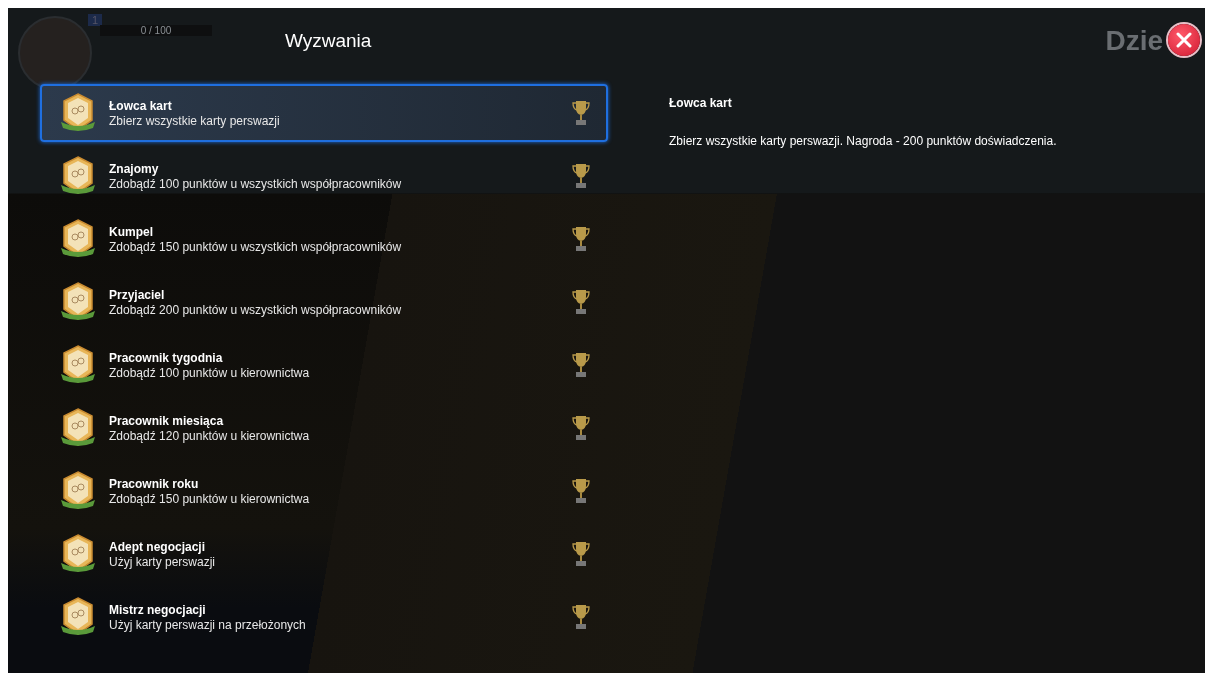 This screenshot has width=1213, height=681. Describe the element at coordinates (256, 183) in the screenshot. I see `challenge-description: Zdobądź 100 punktów u wszystkich współpracowników` at that location.